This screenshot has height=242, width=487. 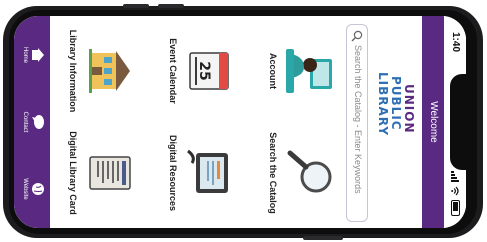 I want to click on chat-icon, so click(x=38, y=122).